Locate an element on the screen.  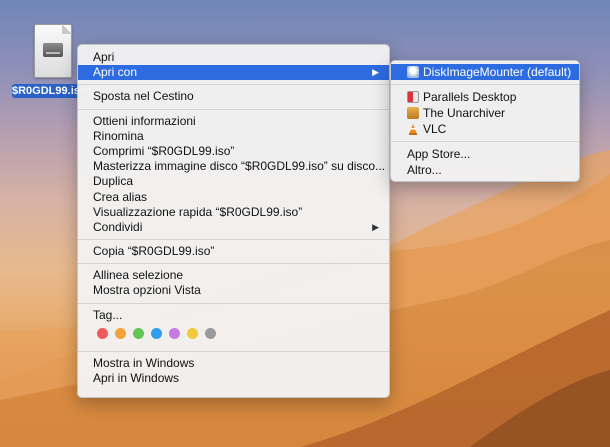
menu-item-sposta-cestino: Sposta nel Cestino is located at coordinates (233, 96).